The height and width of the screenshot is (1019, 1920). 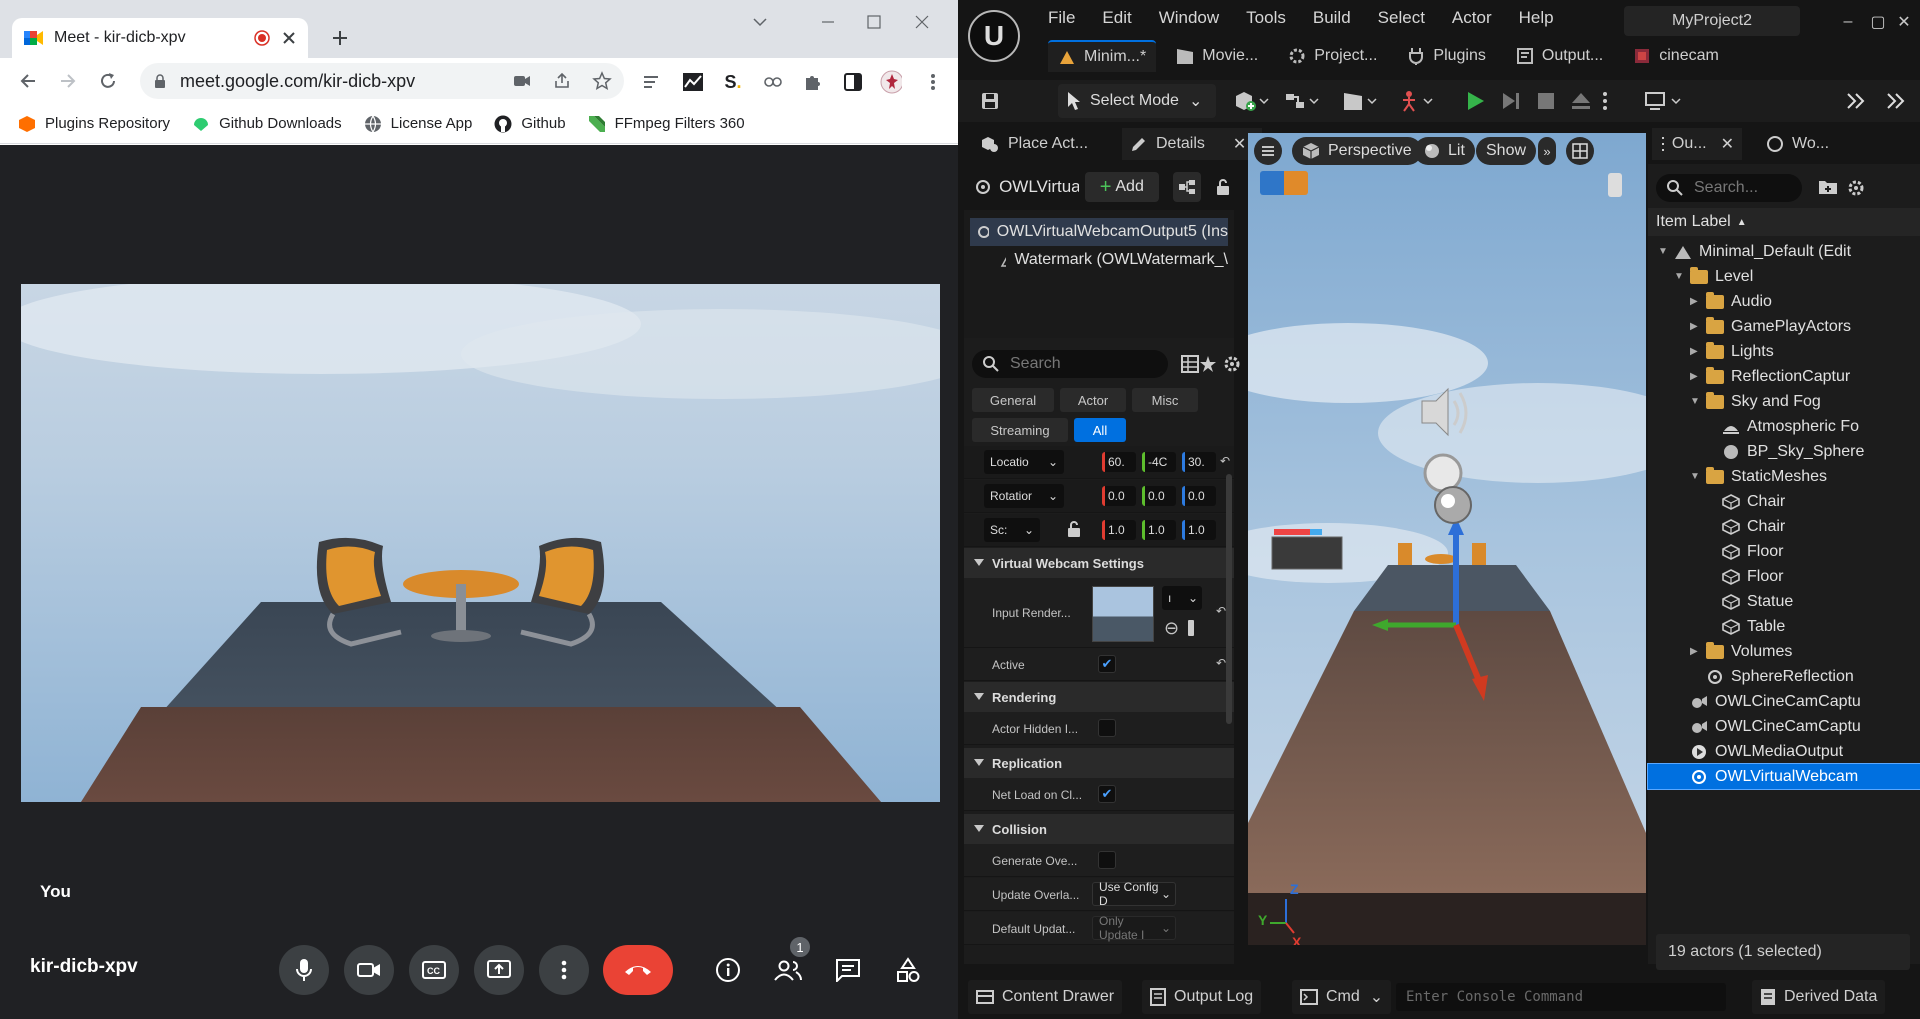 I want to click on outliner-row-bp-sky-sphere: BP_Sky_Sphere, so click(x=1784, y=451).